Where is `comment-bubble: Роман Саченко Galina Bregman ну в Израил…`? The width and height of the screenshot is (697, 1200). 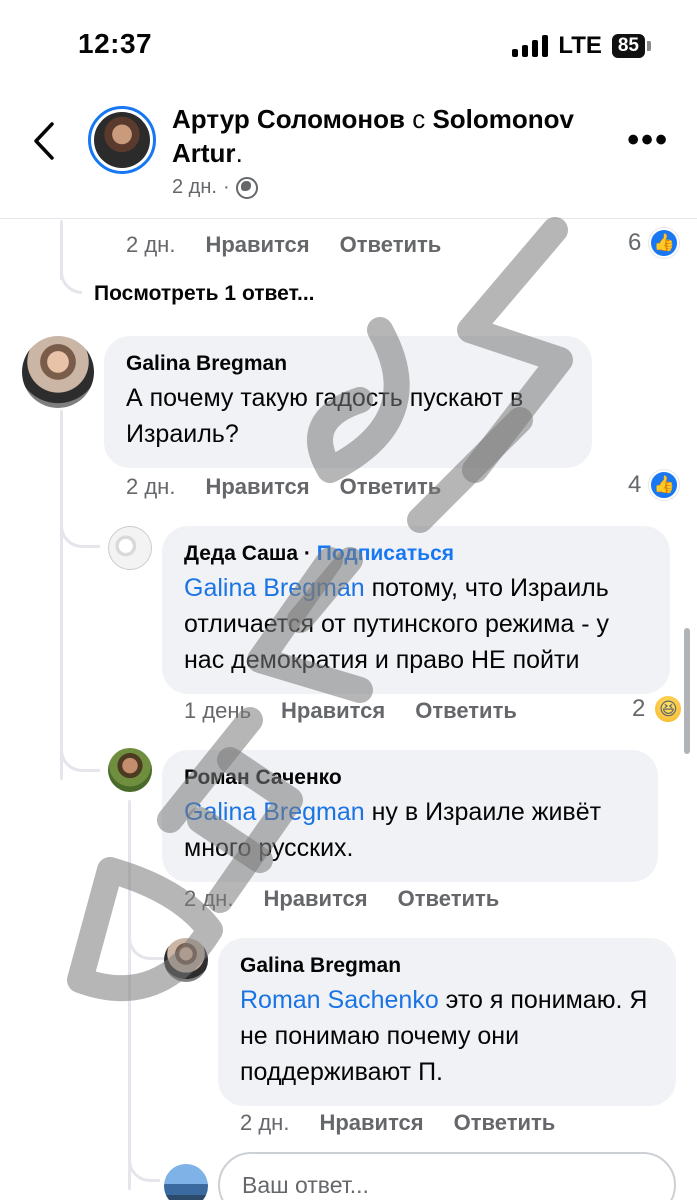
comment-bubble: Роман Саченко Galina Bregman ну в Израил… is located at coordinates (410, 816).